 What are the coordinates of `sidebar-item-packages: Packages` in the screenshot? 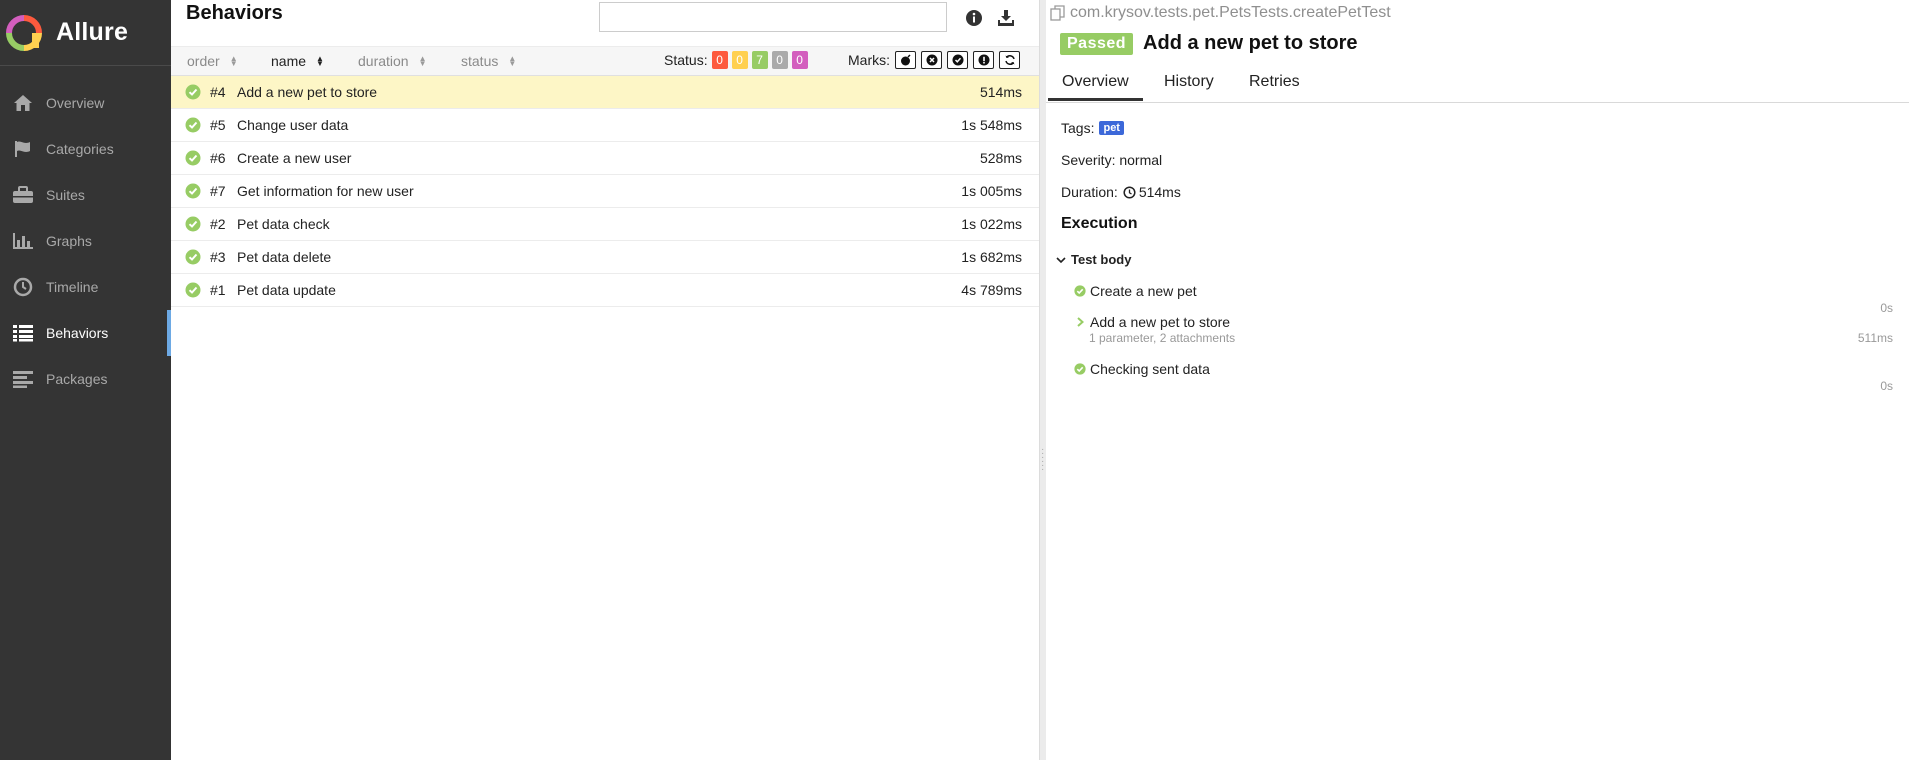 It's located at (85, 379).